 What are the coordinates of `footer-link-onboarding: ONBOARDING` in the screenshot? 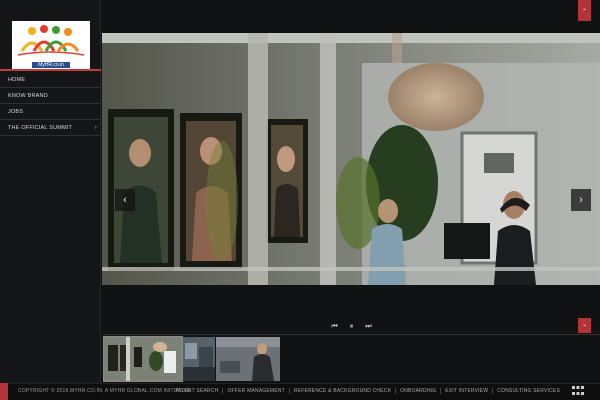 It's located at (417, 391).